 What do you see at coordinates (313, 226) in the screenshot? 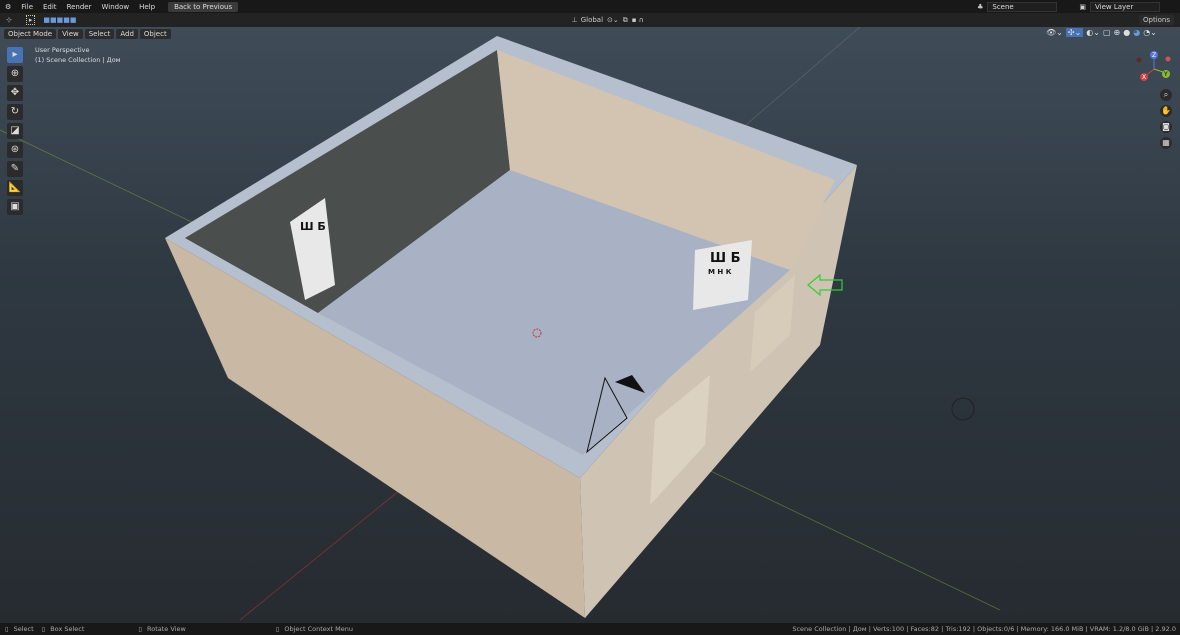
I see `eye-chart-left-row1: Ш Б` at bounding box center [313, 226].